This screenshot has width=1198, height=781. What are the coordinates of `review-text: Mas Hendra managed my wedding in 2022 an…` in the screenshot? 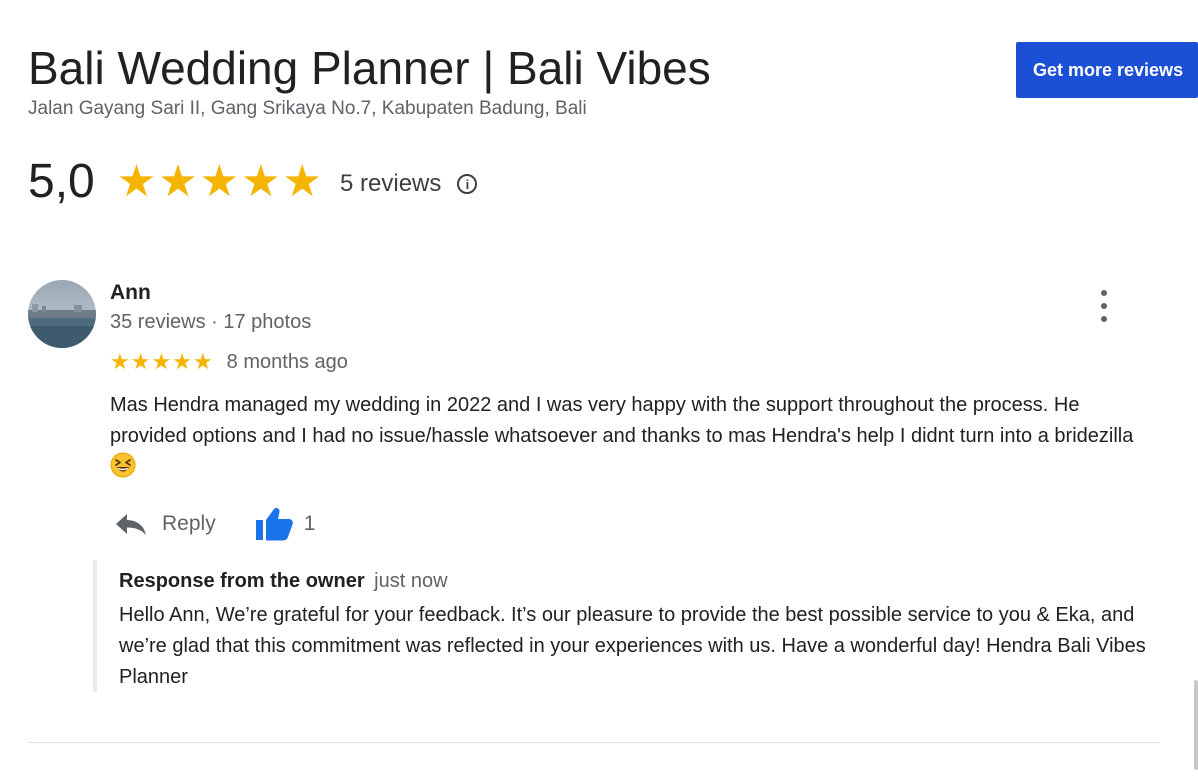 It's located at (635, 436).